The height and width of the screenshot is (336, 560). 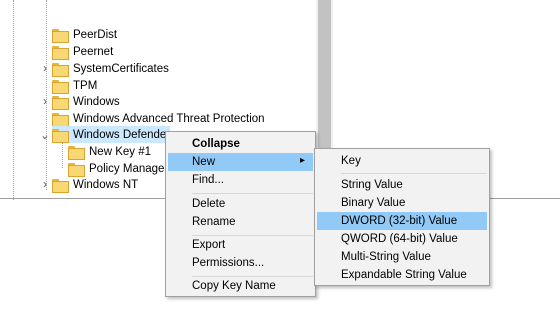 I want to click on tree-item-windows-nt: Windows NT, so click(x=95, y=184).